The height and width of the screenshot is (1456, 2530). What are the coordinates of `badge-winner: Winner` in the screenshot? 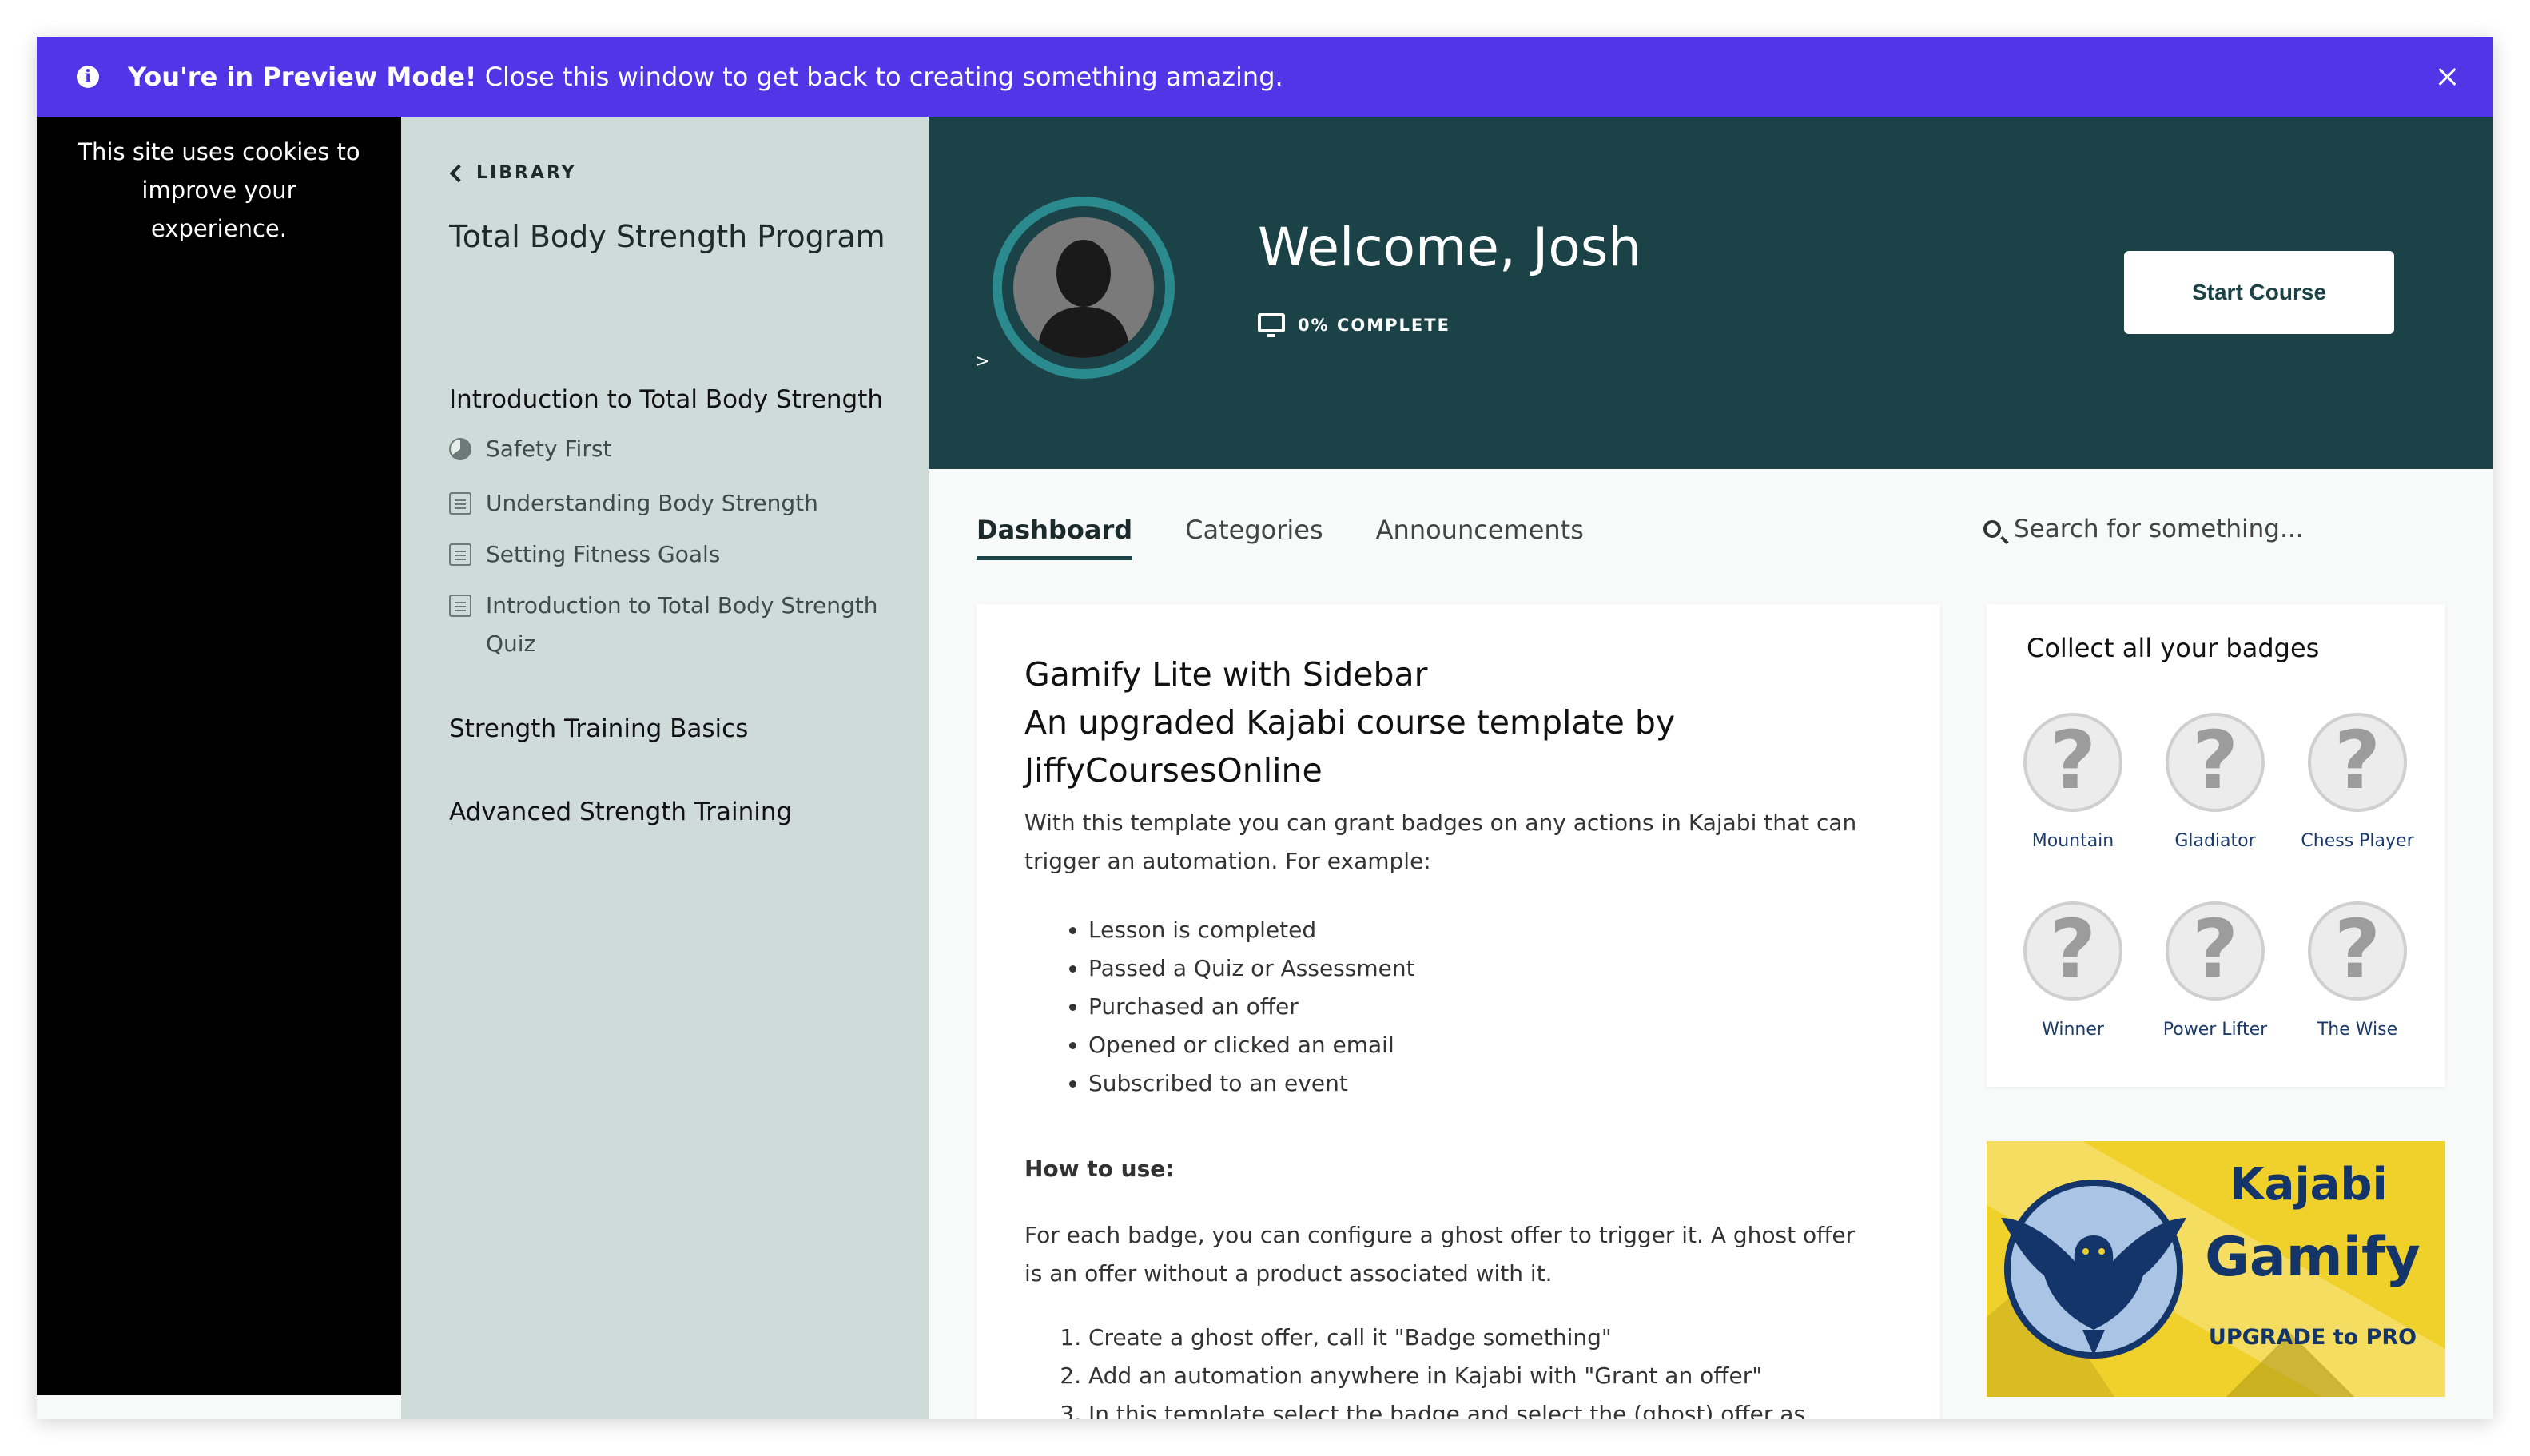 It's located at (2073, 970).